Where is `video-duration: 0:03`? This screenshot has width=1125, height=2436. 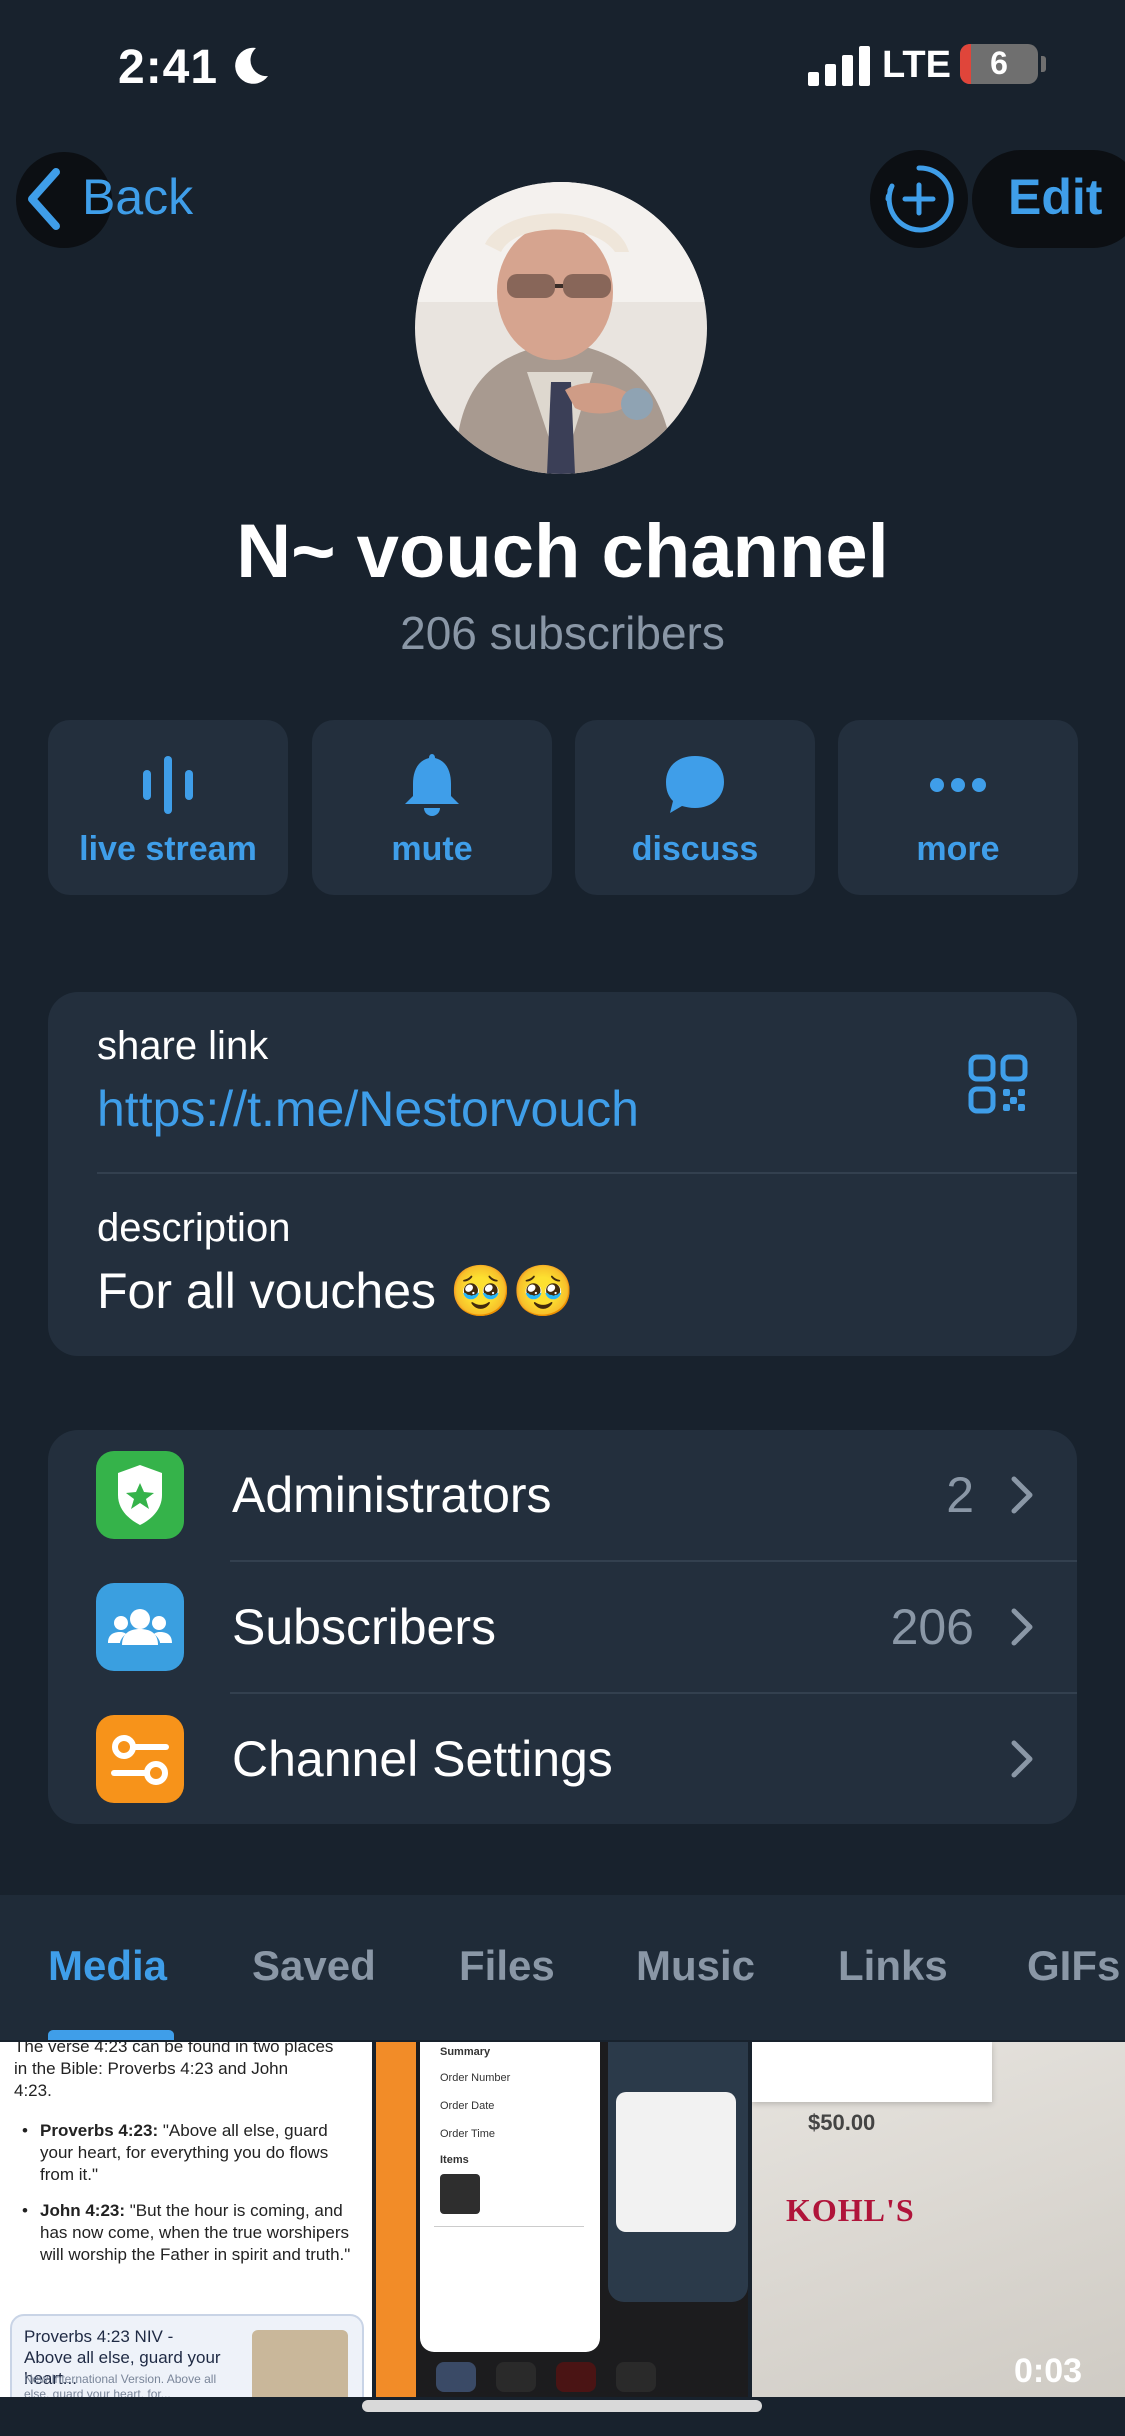 video-duration: 0:03 is located at coordinates (1048, 2371).